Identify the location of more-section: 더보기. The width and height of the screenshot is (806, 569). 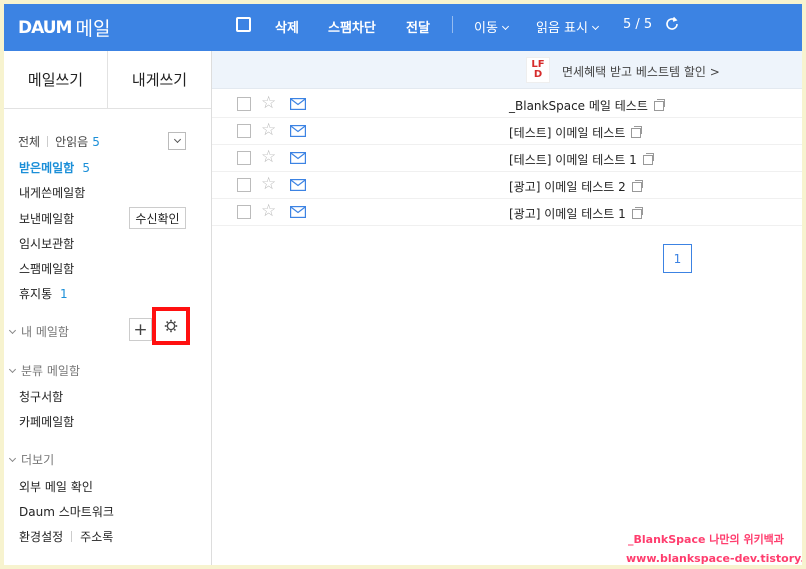
(31, 459).